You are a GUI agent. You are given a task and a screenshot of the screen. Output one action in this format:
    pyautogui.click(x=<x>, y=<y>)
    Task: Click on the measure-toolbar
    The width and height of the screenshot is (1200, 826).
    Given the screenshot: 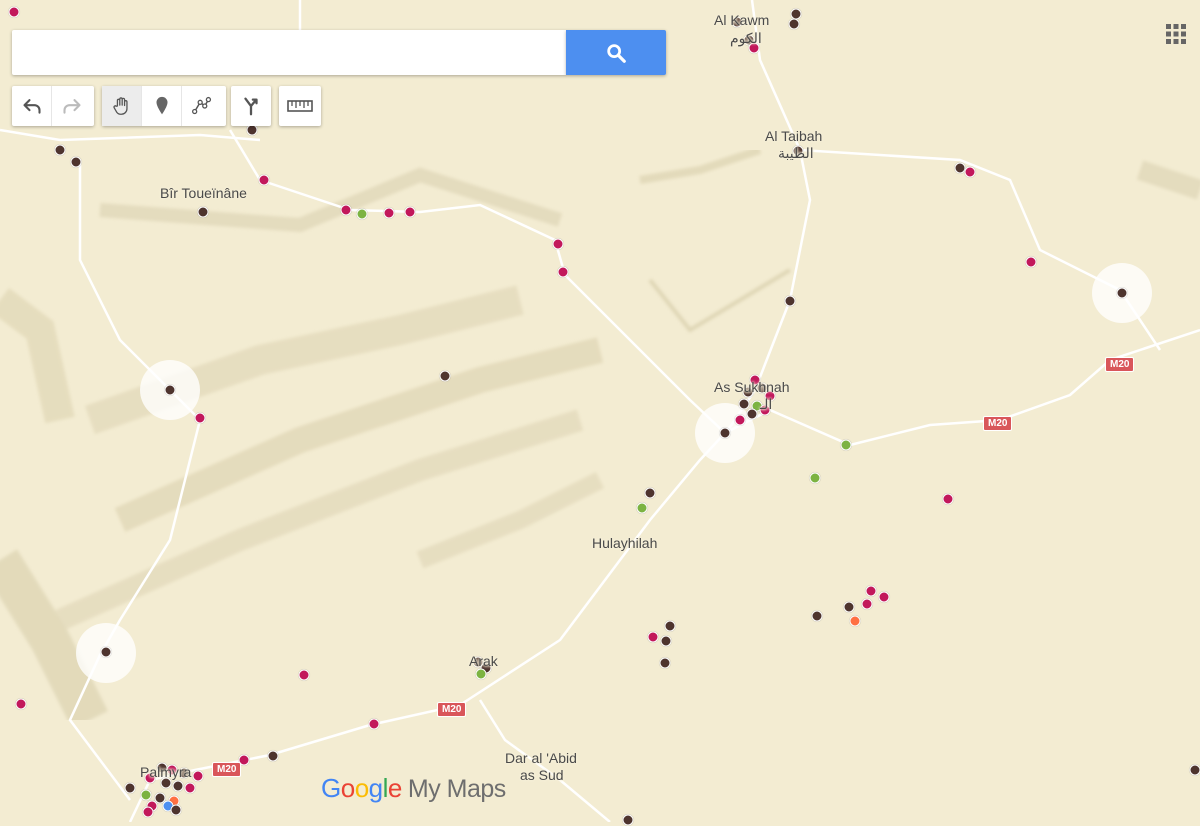 What is the action you would take?
    pyautogui.click(x=300, y=106)
    